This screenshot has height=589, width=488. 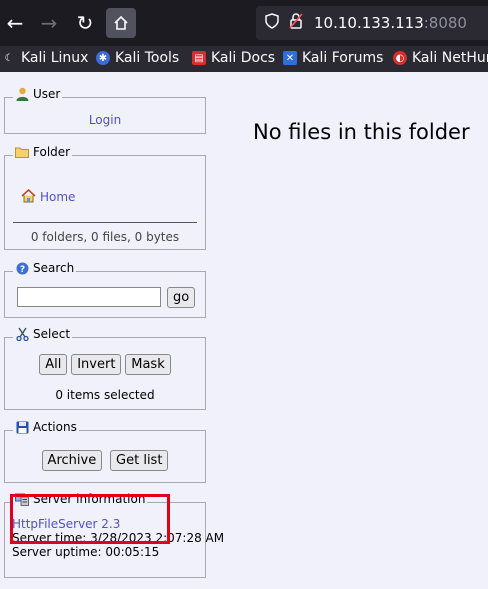 I want to click on kali-docs-icon: ▤, so click(x=199, y=58).